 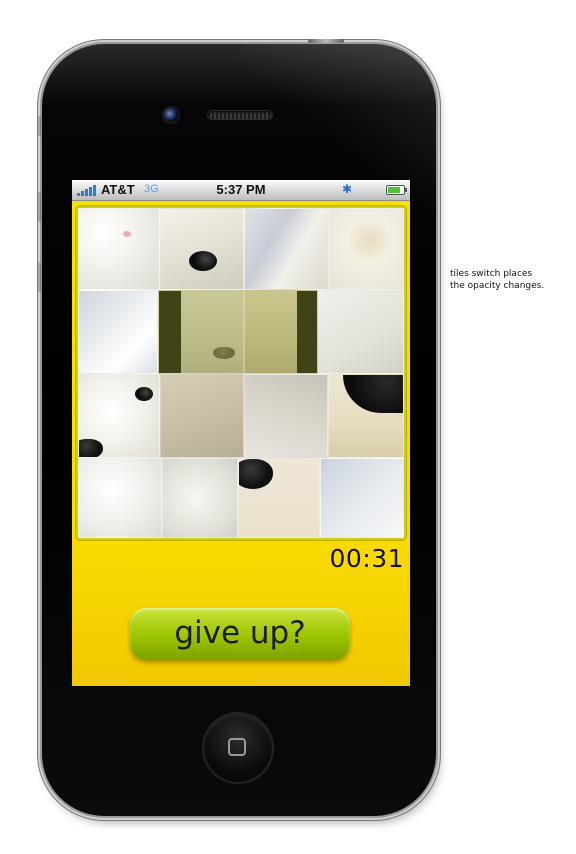 I want to click on battery-icon, so click(x=396, y=190).